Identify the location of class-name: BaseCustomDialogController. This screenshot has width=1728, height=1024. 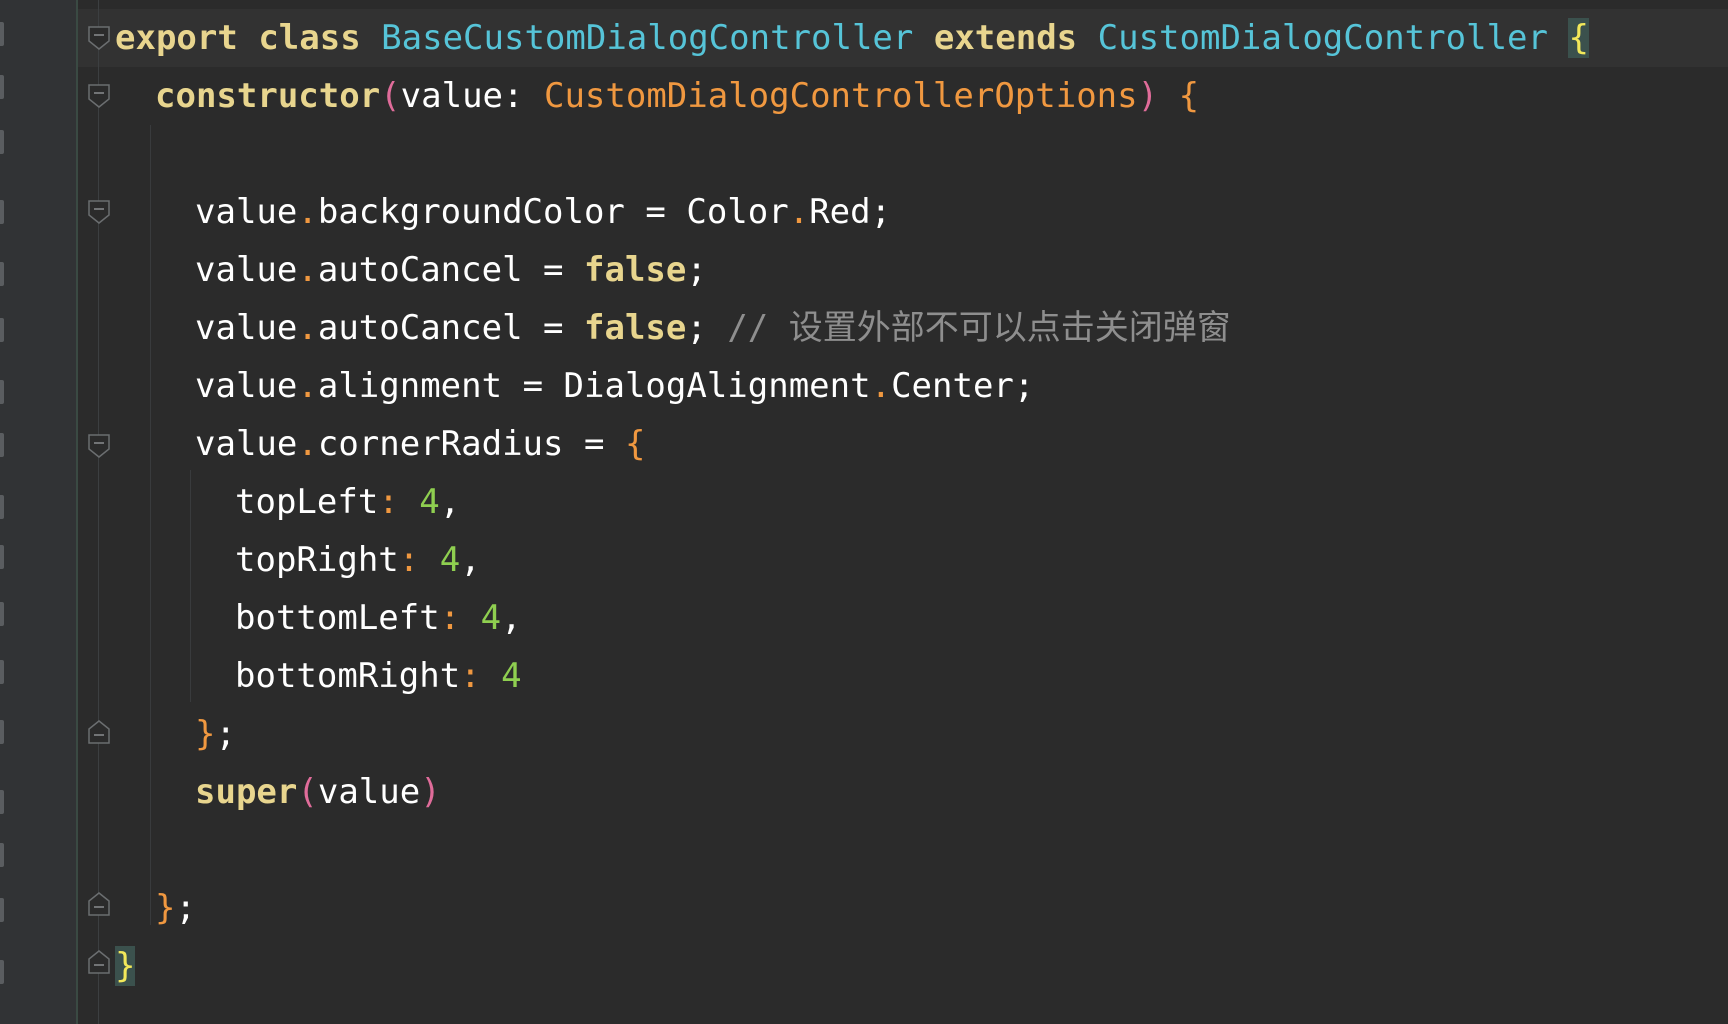
(647, 38).